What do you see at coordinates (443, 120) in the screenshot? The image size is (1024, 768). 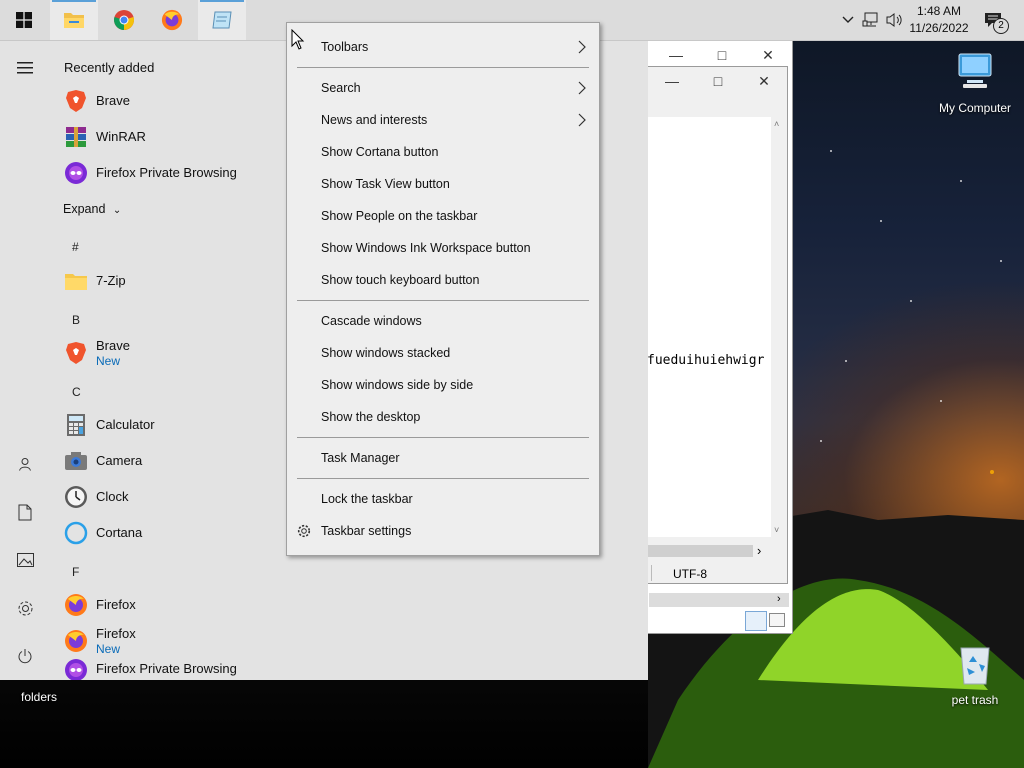 I see `menu-item-news-and-interests: News and interests` at bounding box center [443, 120].